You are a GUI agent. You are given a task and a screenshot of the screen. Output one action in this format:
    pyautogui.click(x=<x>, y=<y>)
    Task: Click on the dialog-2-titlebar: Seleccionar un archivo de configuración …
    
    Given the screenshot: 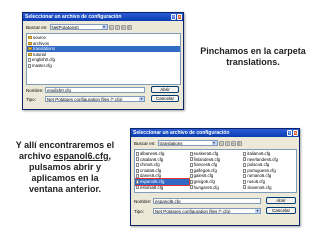 What is the action you would take?
    pyautogui.click(x=215, y=133)
    